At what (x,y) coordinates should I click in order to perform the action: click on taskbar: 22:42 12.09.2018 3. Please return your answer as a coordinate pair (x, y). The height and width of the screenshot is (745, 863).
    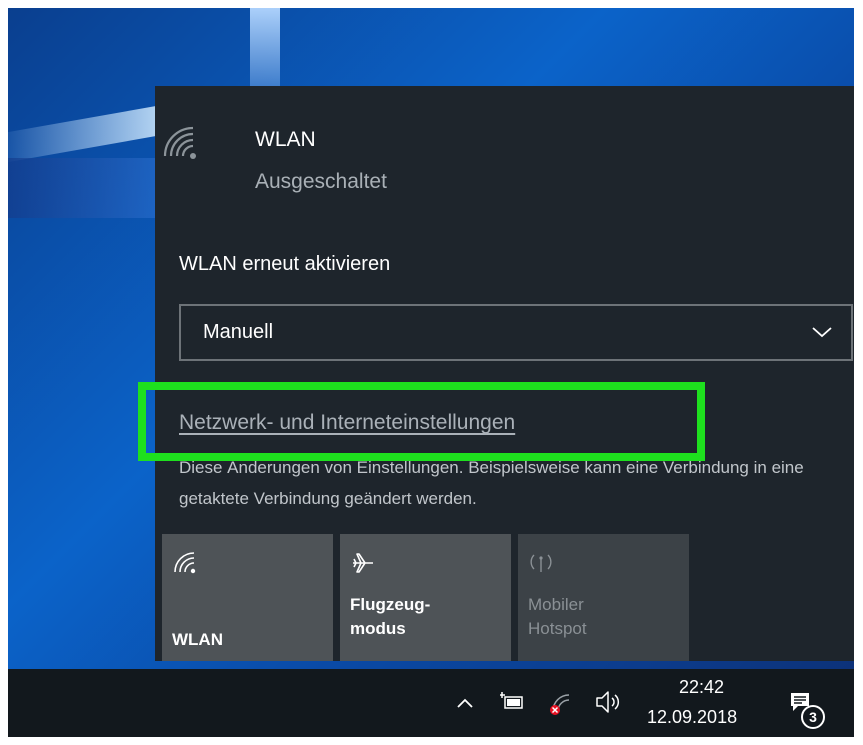
    Looking at the image, I should click on (431, 703).